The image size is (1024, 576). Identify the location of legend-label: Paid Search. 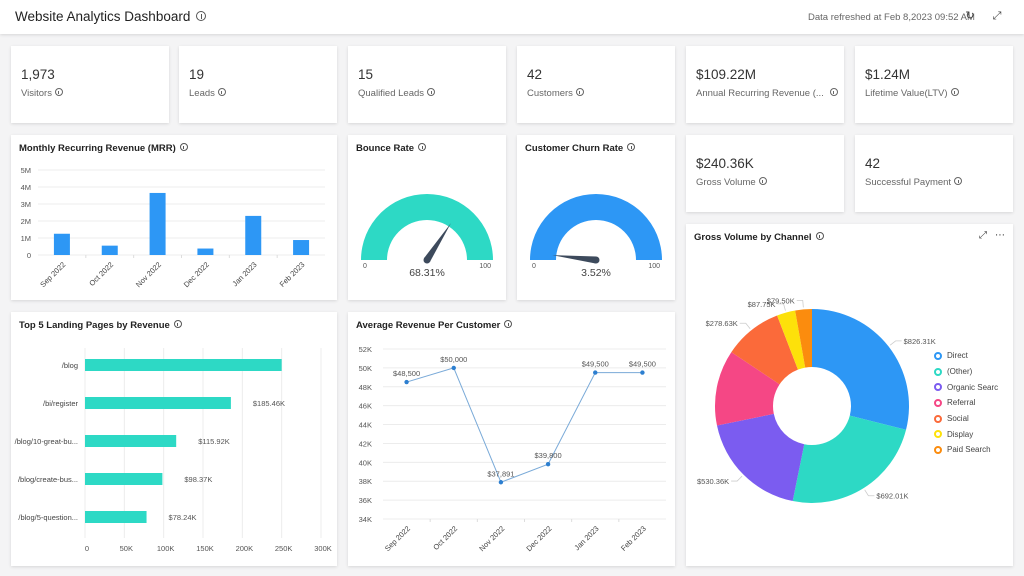
(969, 450).